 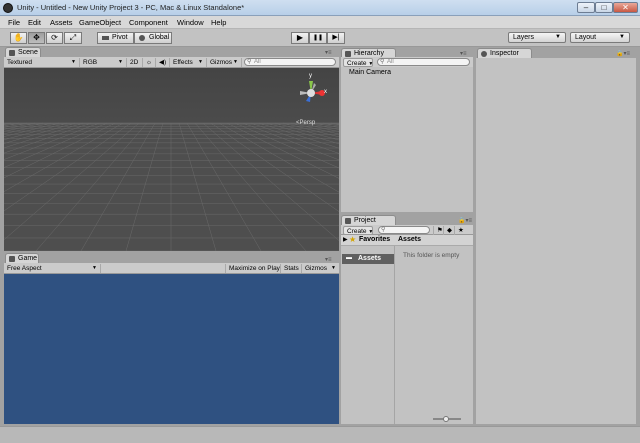 What do you see at coordinates (349, 258) in the screenshot?
I see `folder-icon: ▬` at bounding box center [349, 258].